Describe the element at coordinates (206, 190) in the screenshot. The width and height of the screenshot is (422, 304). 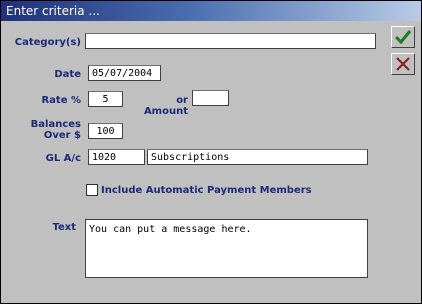
I see `auto-payment-label: Include Automatic Payment Members` at that location.